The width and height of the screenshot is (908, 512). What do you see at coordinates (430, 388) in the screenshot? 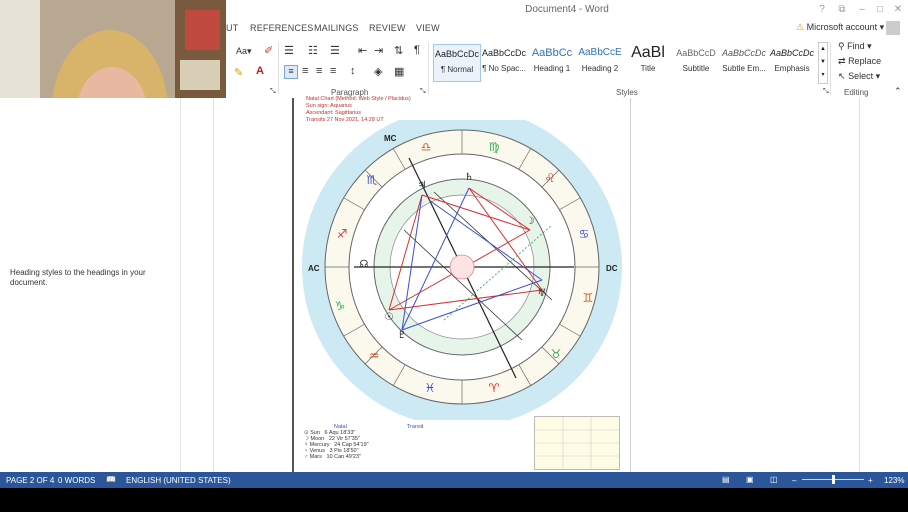
I see `sign-glyph-icon: ♓` at bounding box center [430, 388].